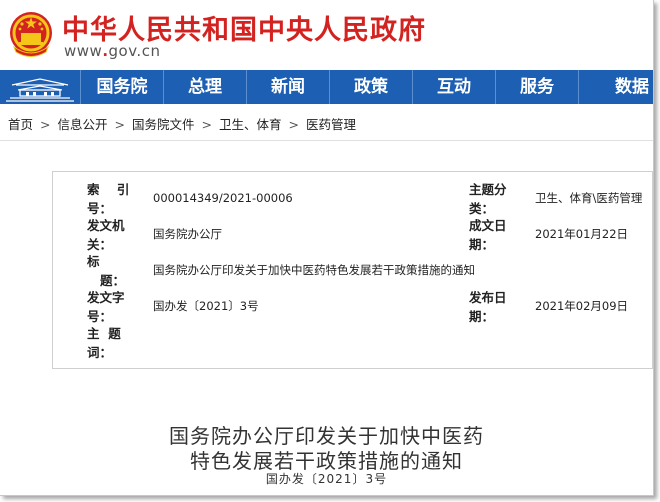  I want to click on nav-item-interaction: 互动, so click(454, 87).